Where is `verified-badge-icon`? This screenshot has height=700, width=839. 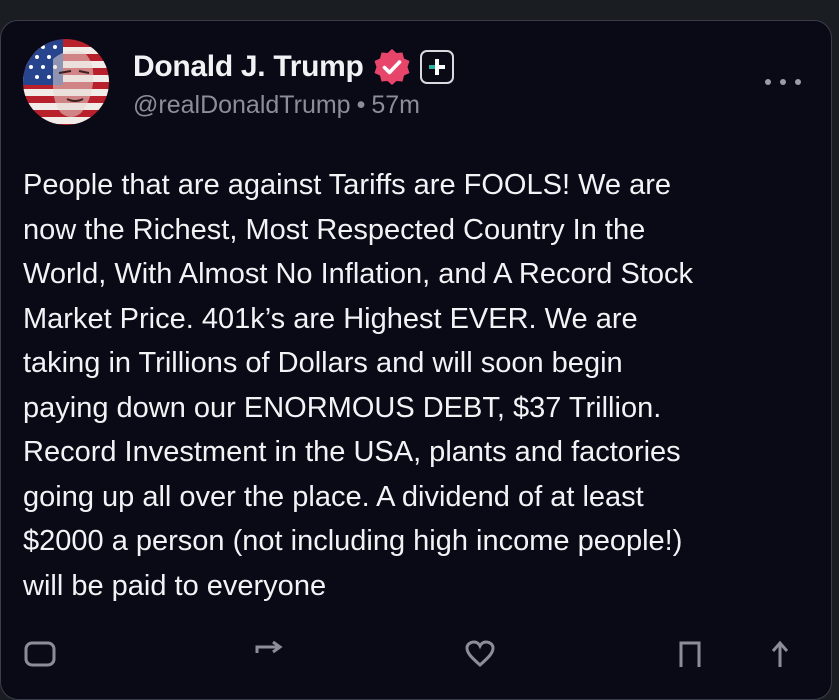
verified-badge-icon is located at coordinates (392, 67).